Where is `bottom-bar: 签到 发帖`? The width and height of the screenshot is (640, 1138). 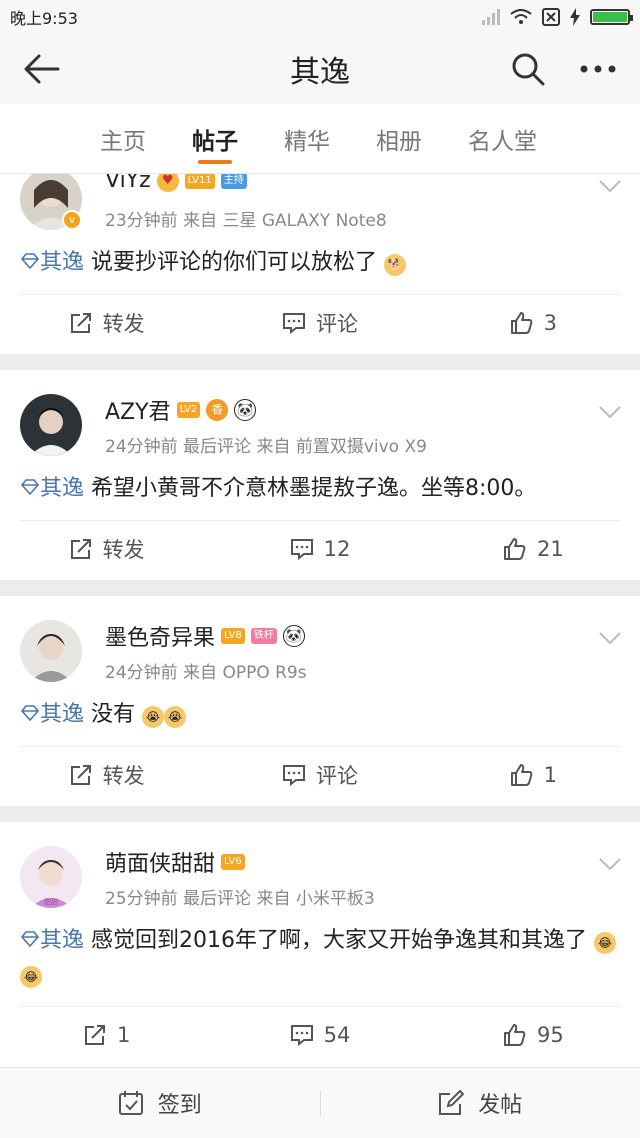 bottom-bar: 签到 发帖 is located at coordinates (320, 1102).